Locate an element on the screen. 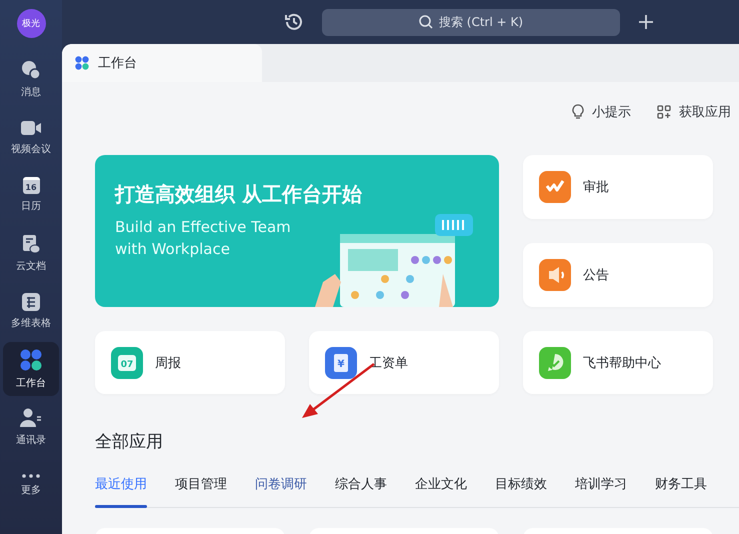 The width and height of the screenshot is (739, 534). sidebar-item: 云文档 is located at coordinates (31, 253).